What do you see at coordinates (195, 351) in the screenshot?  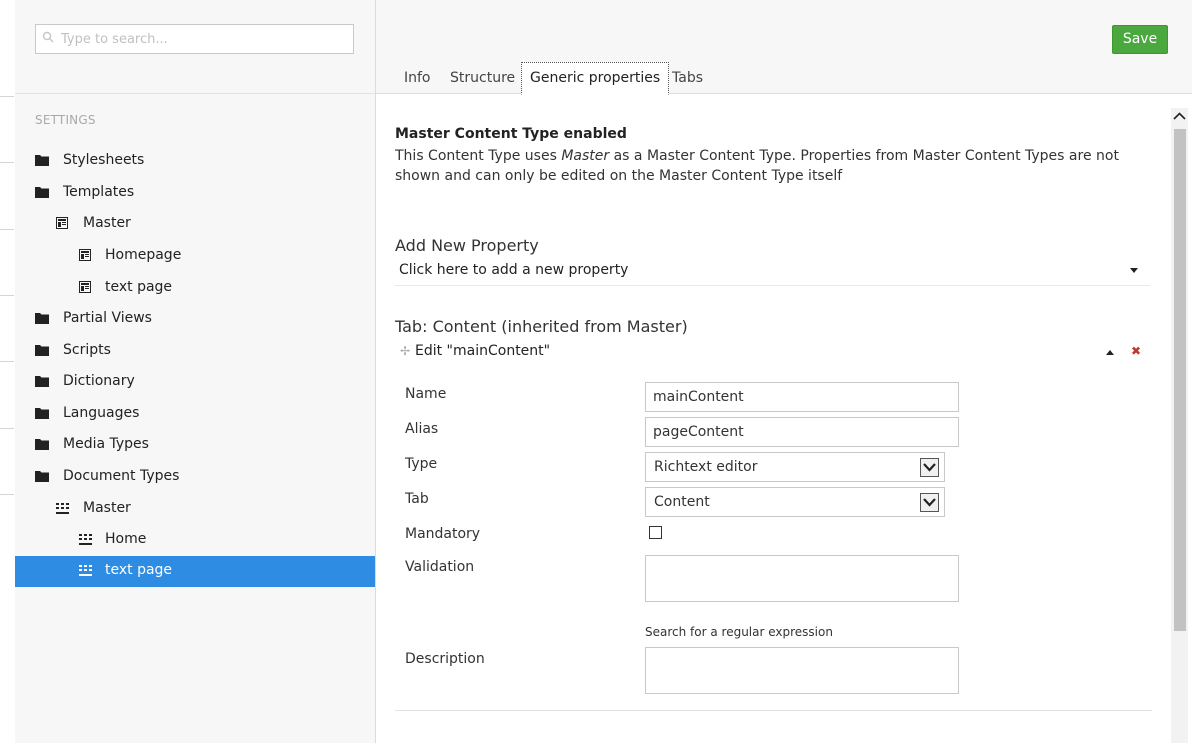 I see `tree-item-scripts: Scripts` at bounding box center [195, 351].